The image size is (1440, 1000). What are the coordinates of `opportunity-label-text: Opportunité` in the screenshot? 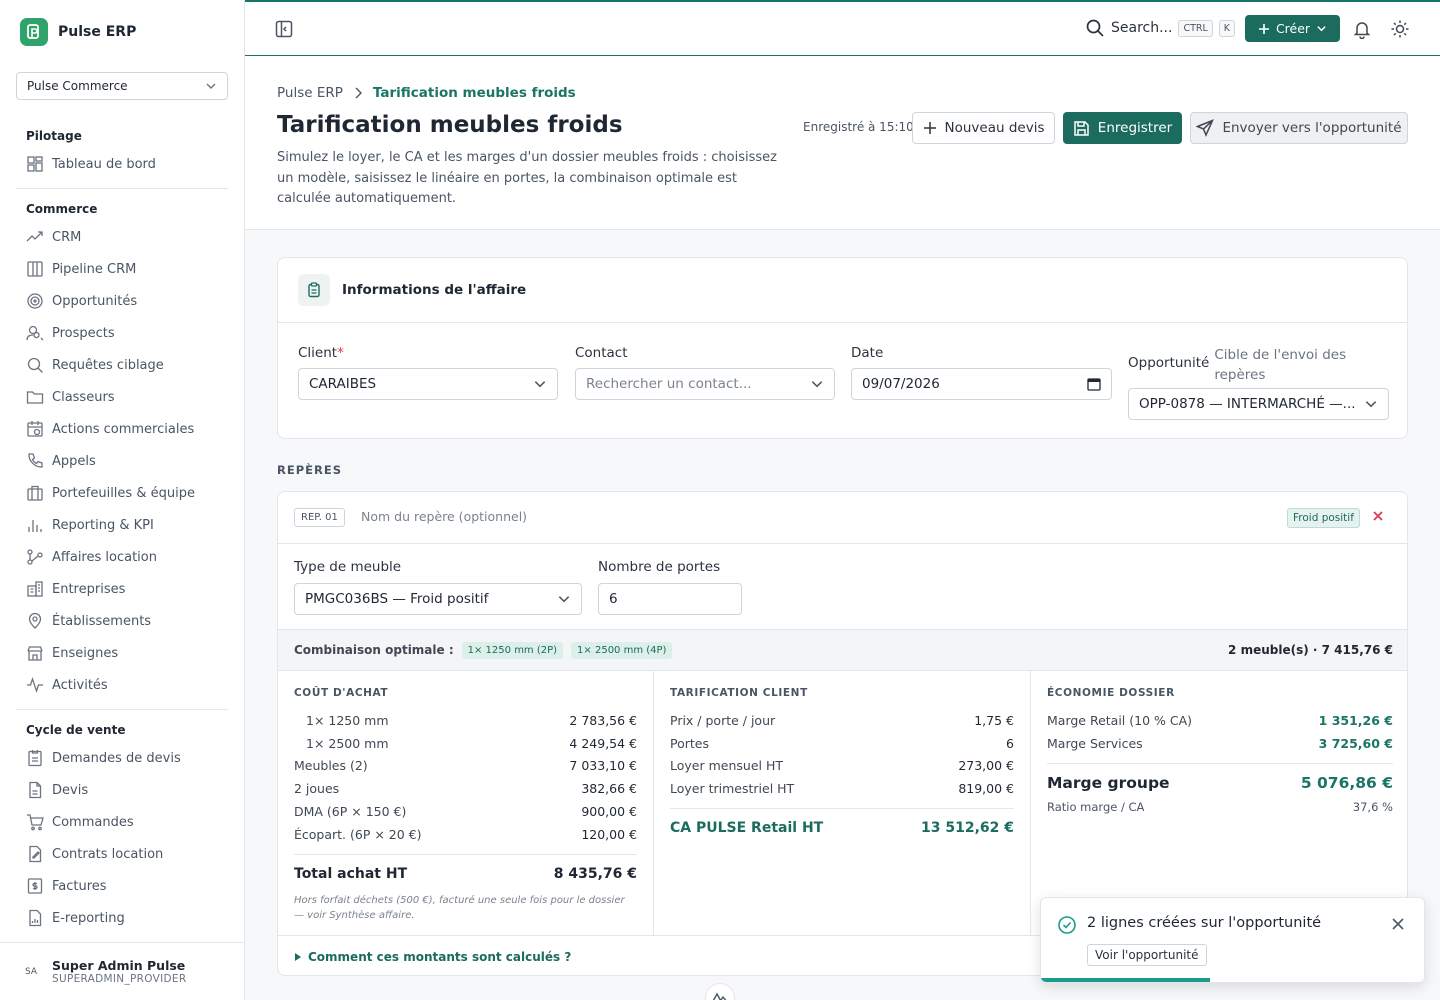 It's located at (1169, 363).